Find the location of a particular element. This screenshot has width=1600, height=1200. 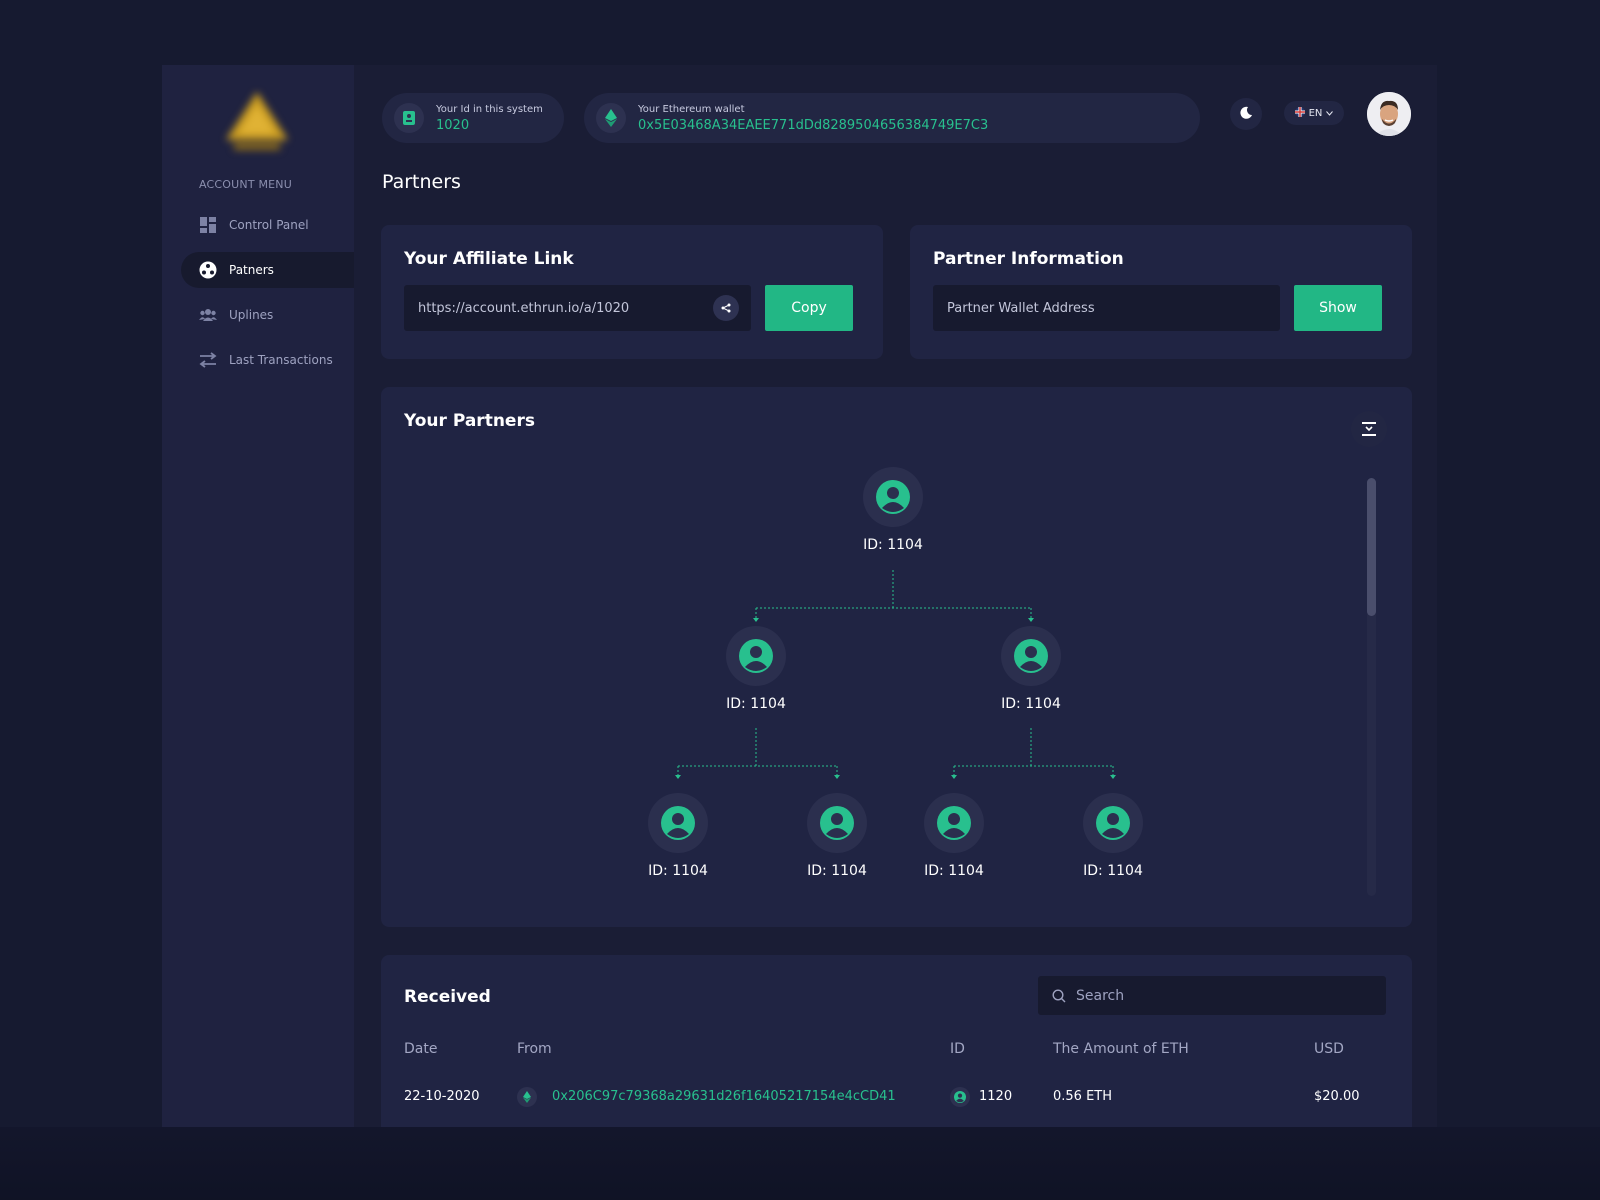

partner-info-title: Partner Information is located at coordinates (1028, 259).